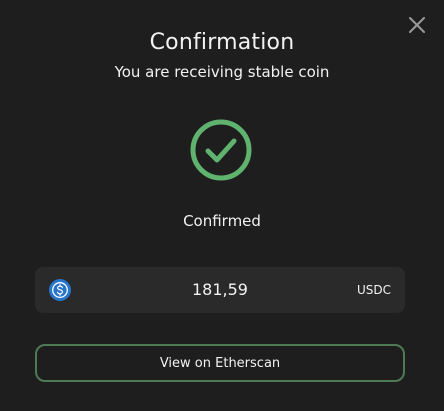  Describe the element at coordinates (222, 42) in the screenshot. I see `modal-title: Confirmation` at that location.